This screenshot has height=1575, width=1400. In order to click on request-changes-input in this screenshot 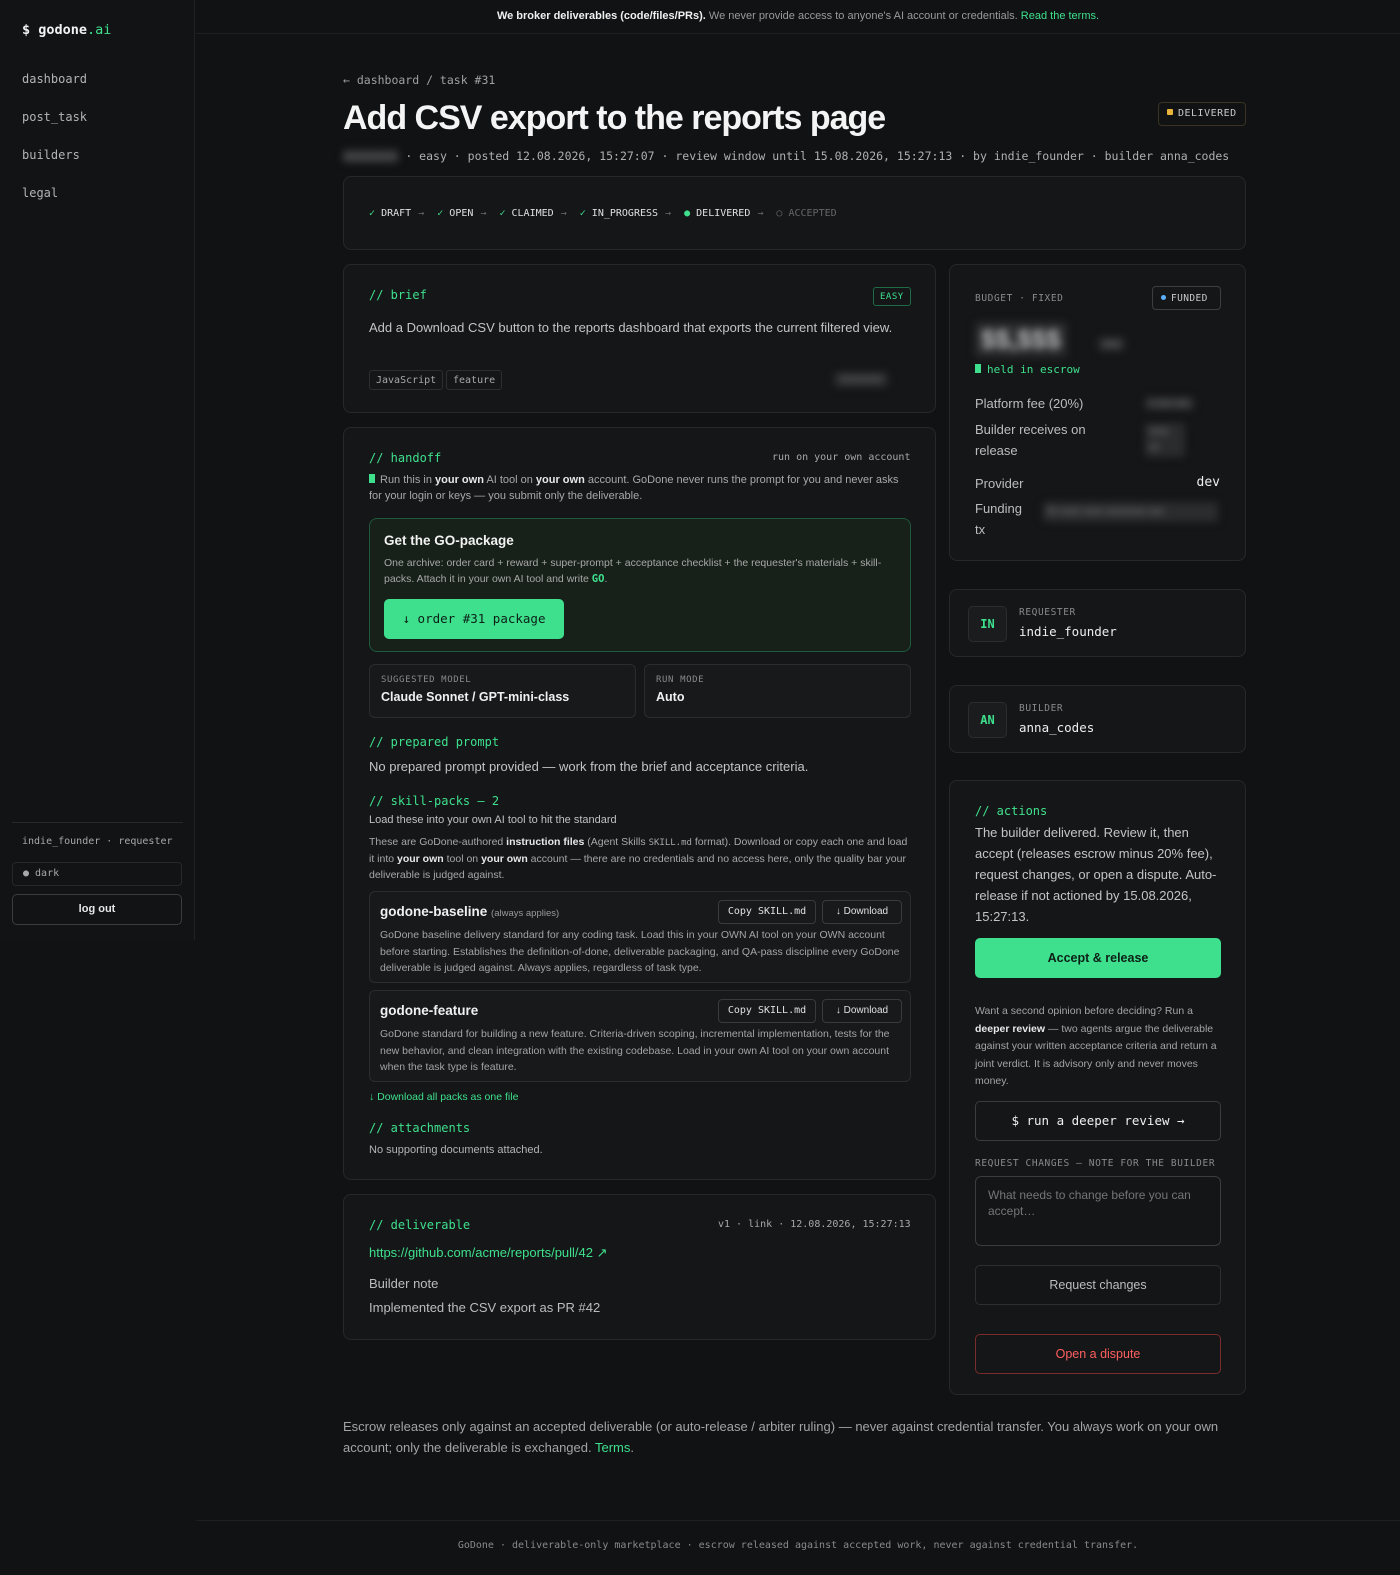, I will do `click(1098, 1211)`.